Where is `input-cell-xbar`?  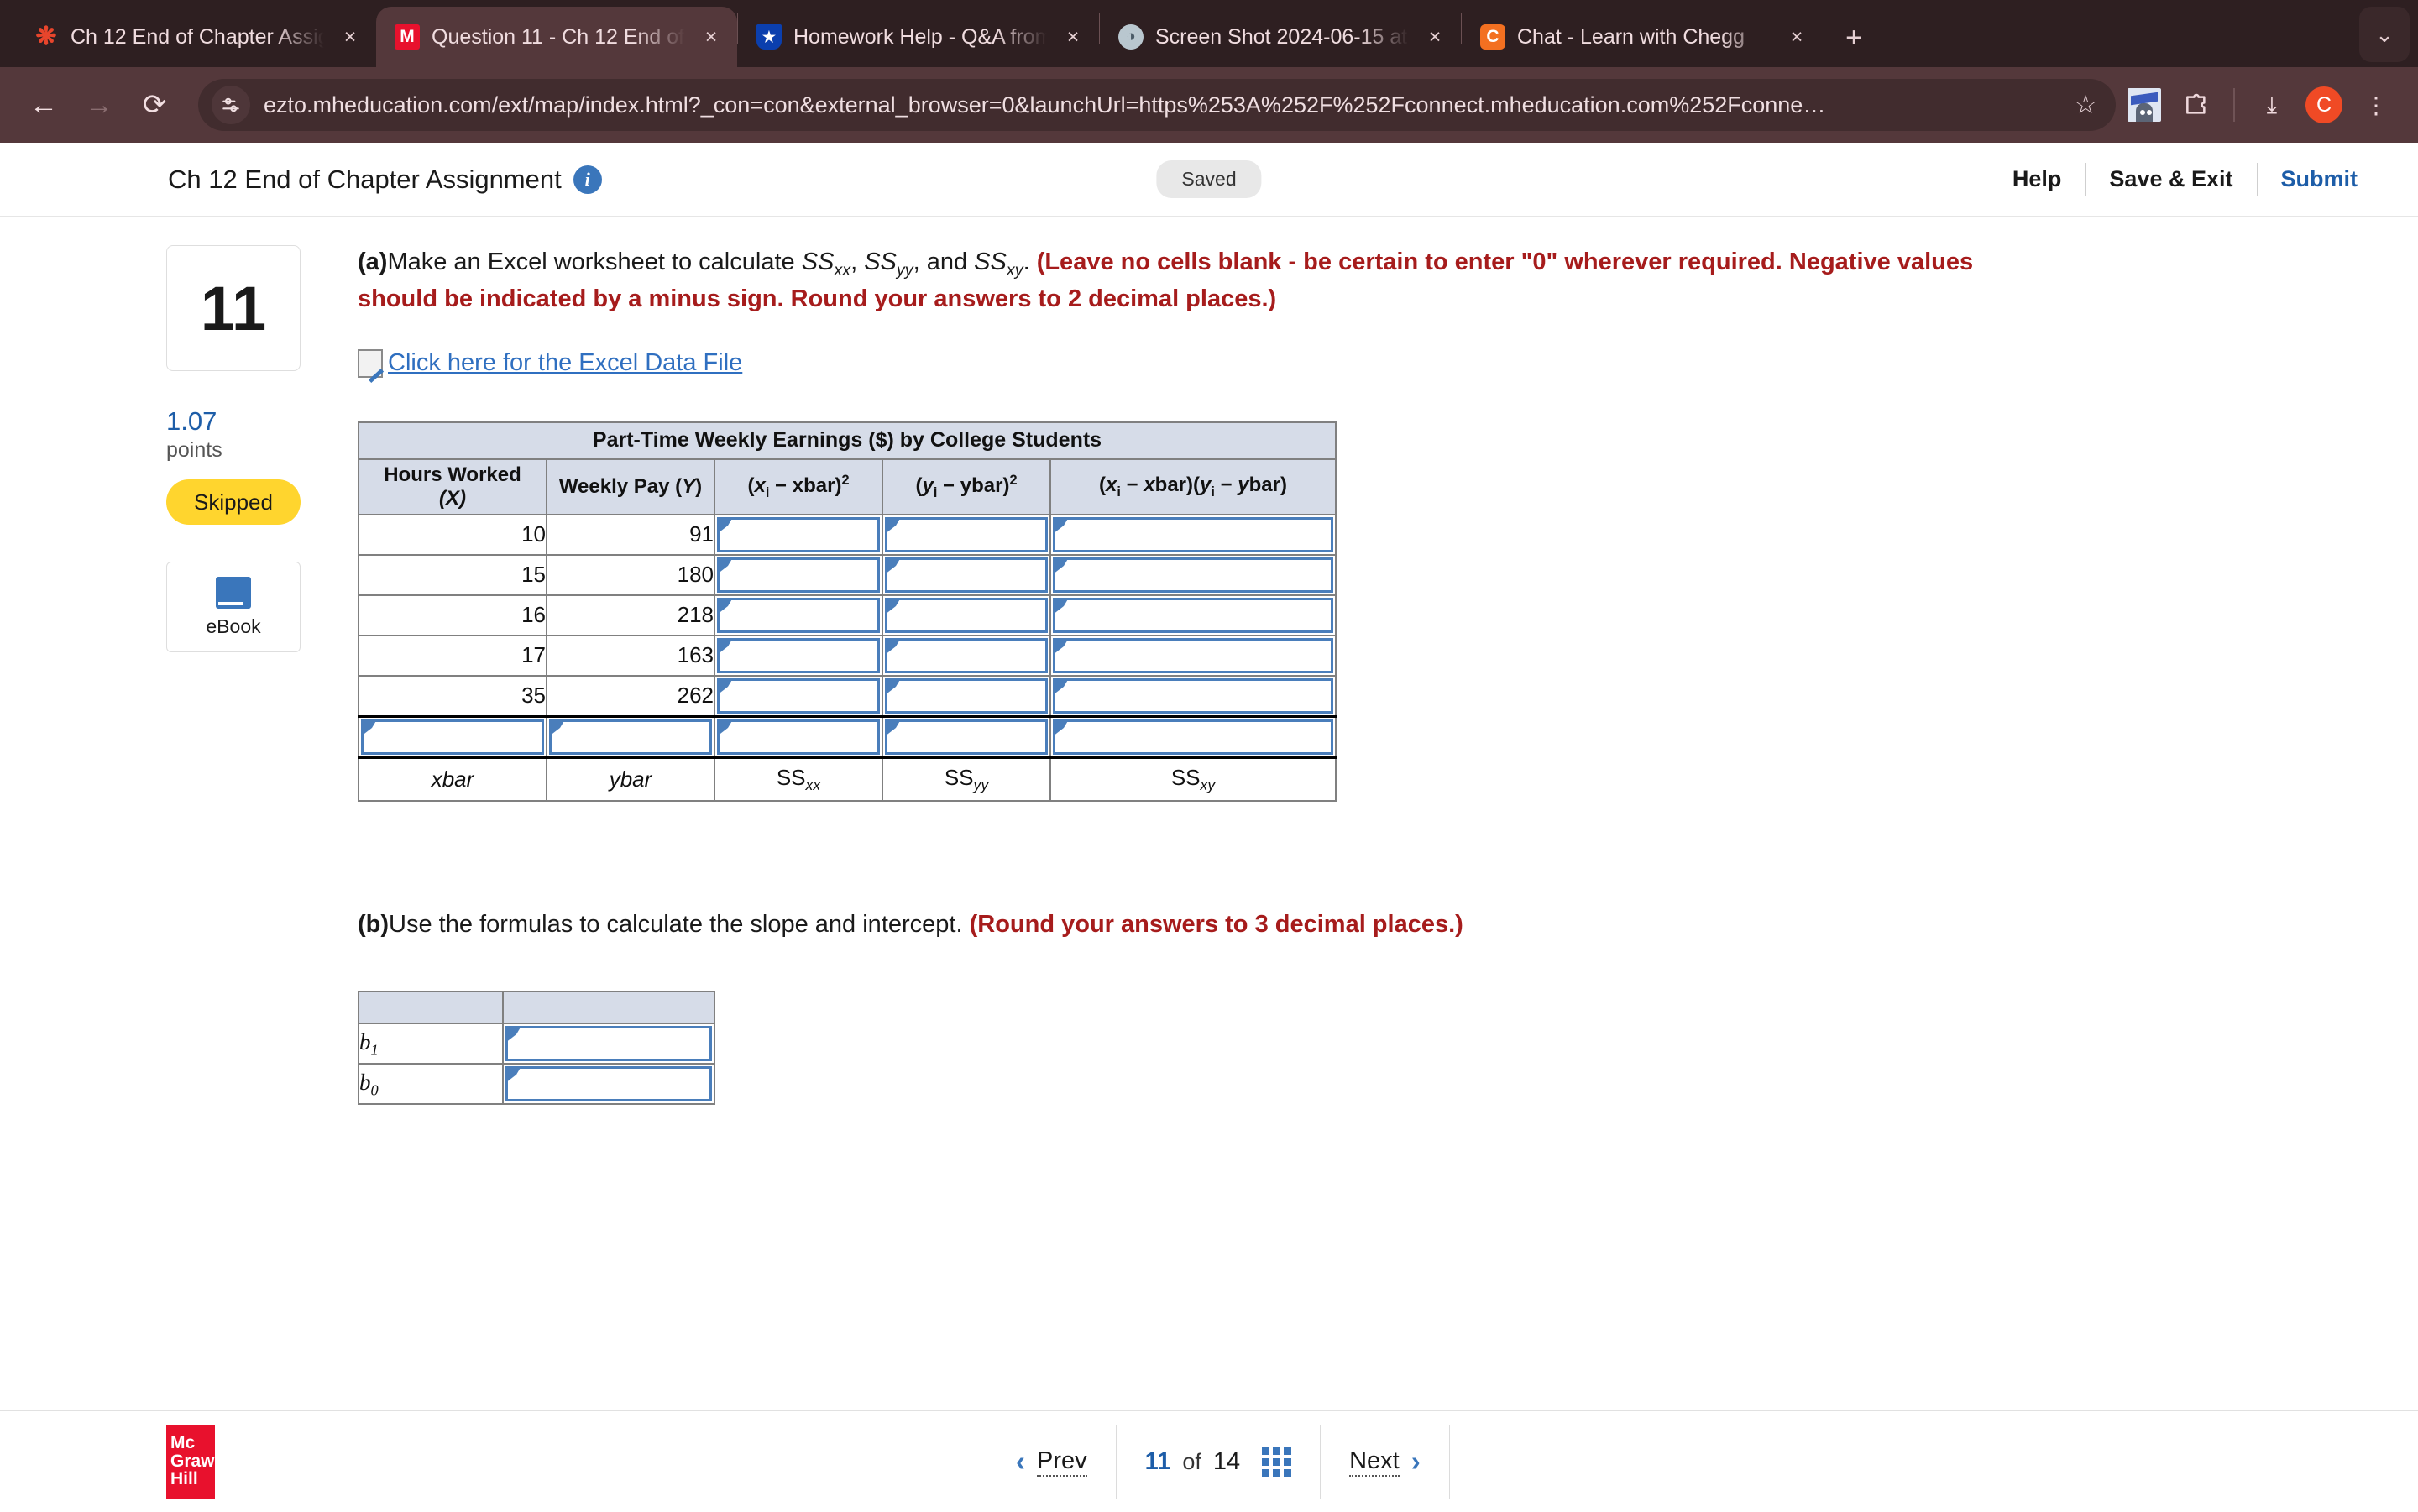 input-cell-xbar is located at coordinates (452, 736).